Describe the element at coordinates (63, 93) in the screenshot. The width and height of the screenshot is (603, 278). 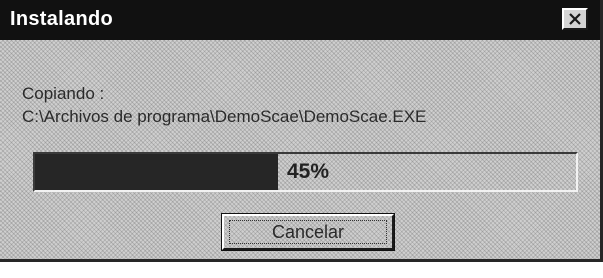
I see `status-label: Copiando :` at that location.